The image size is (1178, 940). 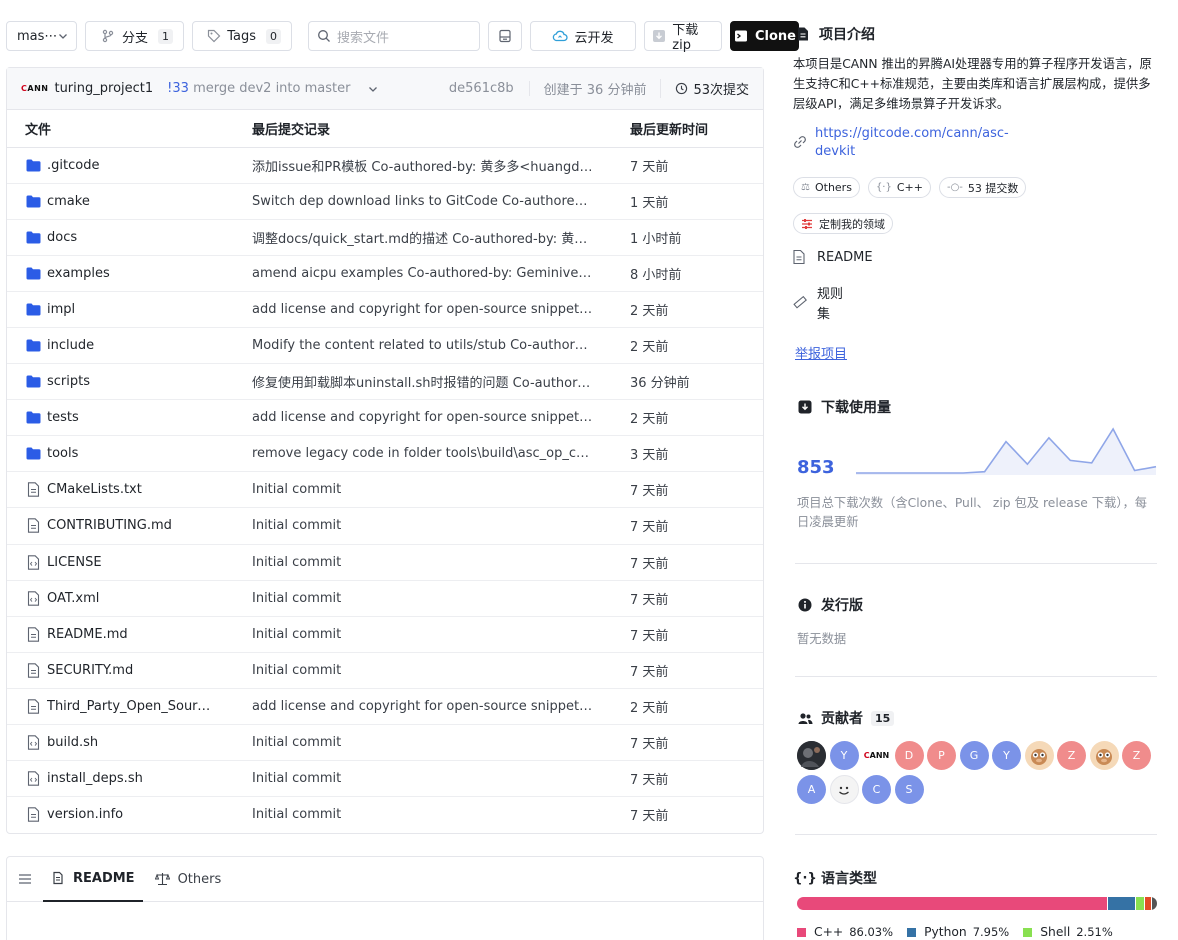 I want to click on file-name-link: README.md, so click(x=87, y=634).